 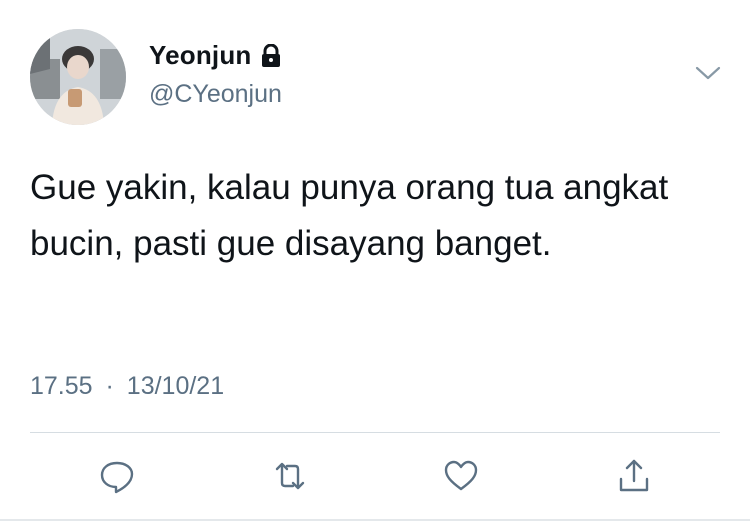 I want to click on divider, so click(x=375, y=432).